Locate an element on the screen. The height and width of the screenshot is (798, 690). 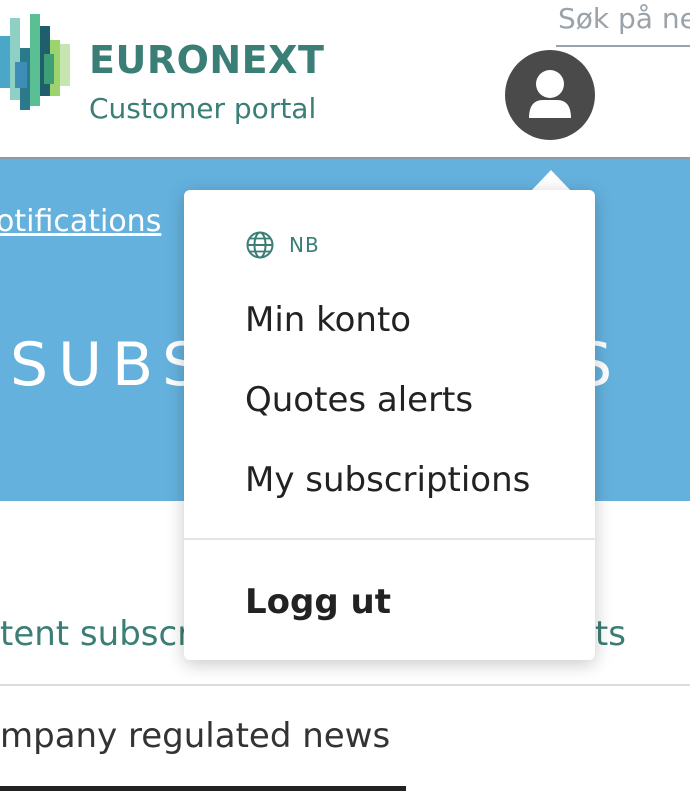
menu-item-my-subscriptions: My subscriptions is located at coordinates (387, 480).